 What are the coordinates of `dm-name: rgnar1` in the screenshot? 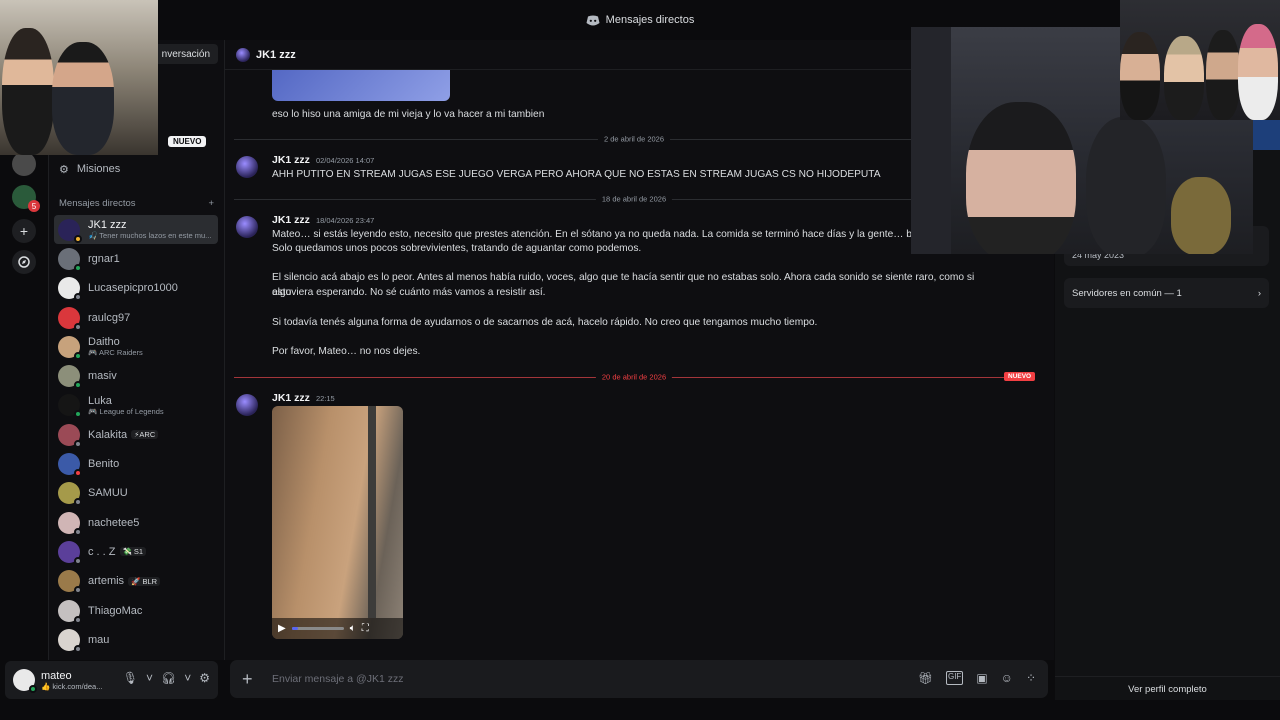 It's located at (104, 258).